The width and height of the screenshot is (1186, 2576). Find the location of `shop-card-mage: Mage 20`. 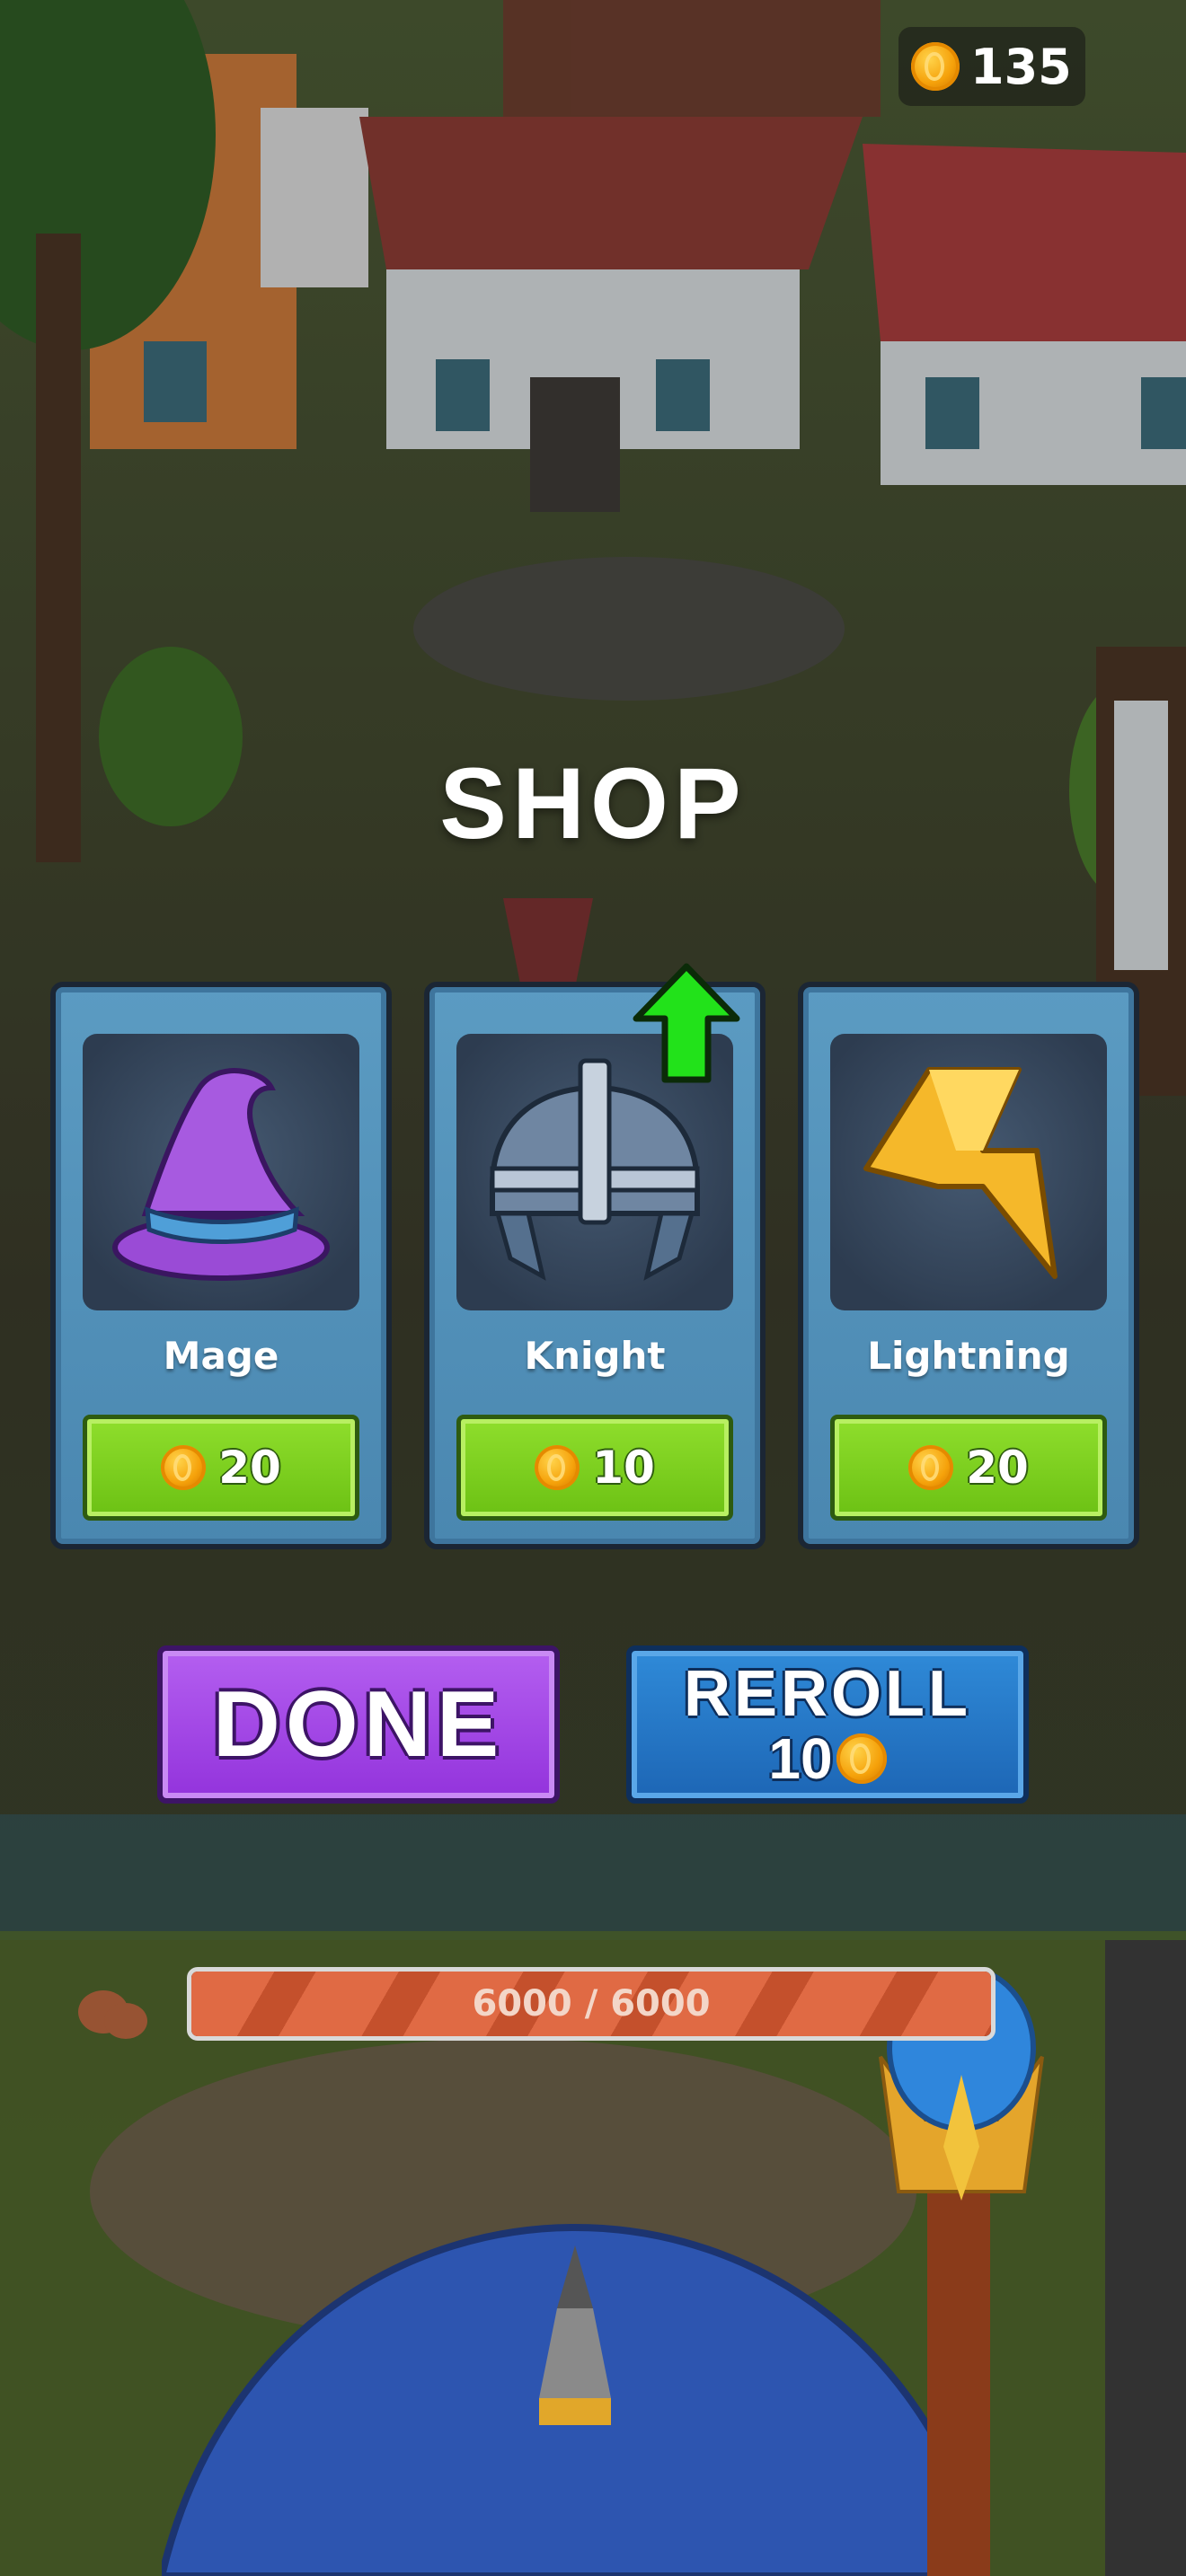

shop-card-mage: Mage 20 is located at coordinates (221, 1265).